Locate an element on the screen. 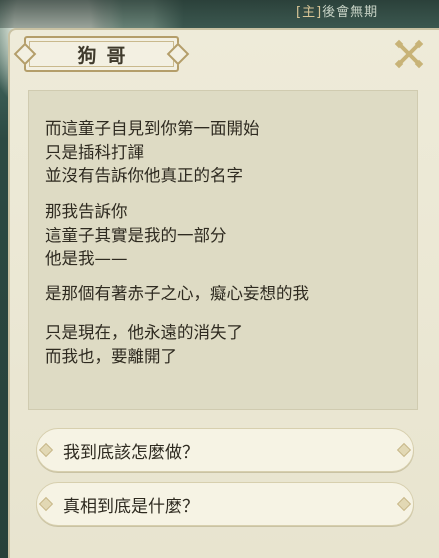 This screenshot has height=558, width=439. dialogue-paragraph-3: 是那個有著赤子之心，癡心妄想的我 is located at coordinates (177, 294).